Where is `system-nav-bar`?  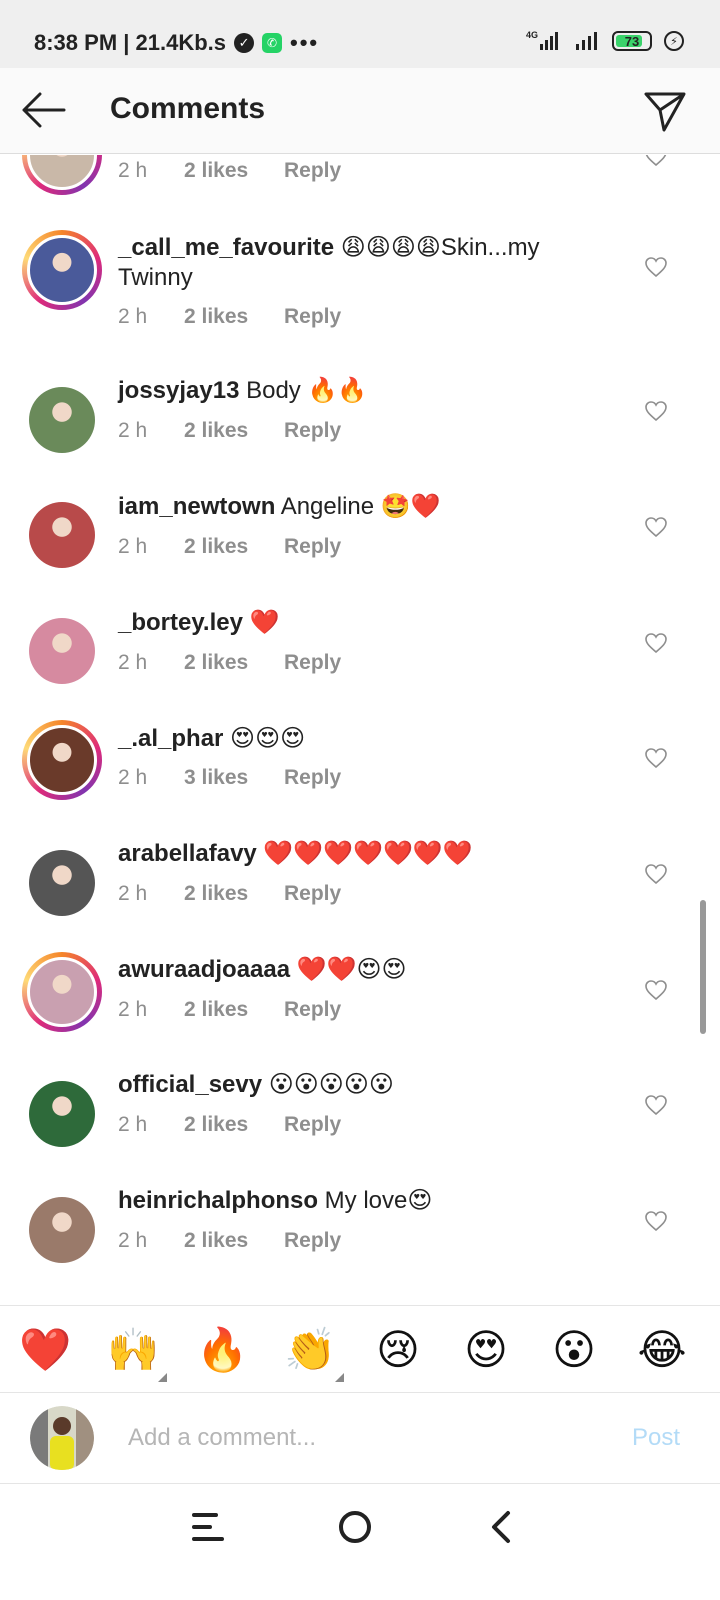 system-nav-bar is located at coordinates (360, 1542).